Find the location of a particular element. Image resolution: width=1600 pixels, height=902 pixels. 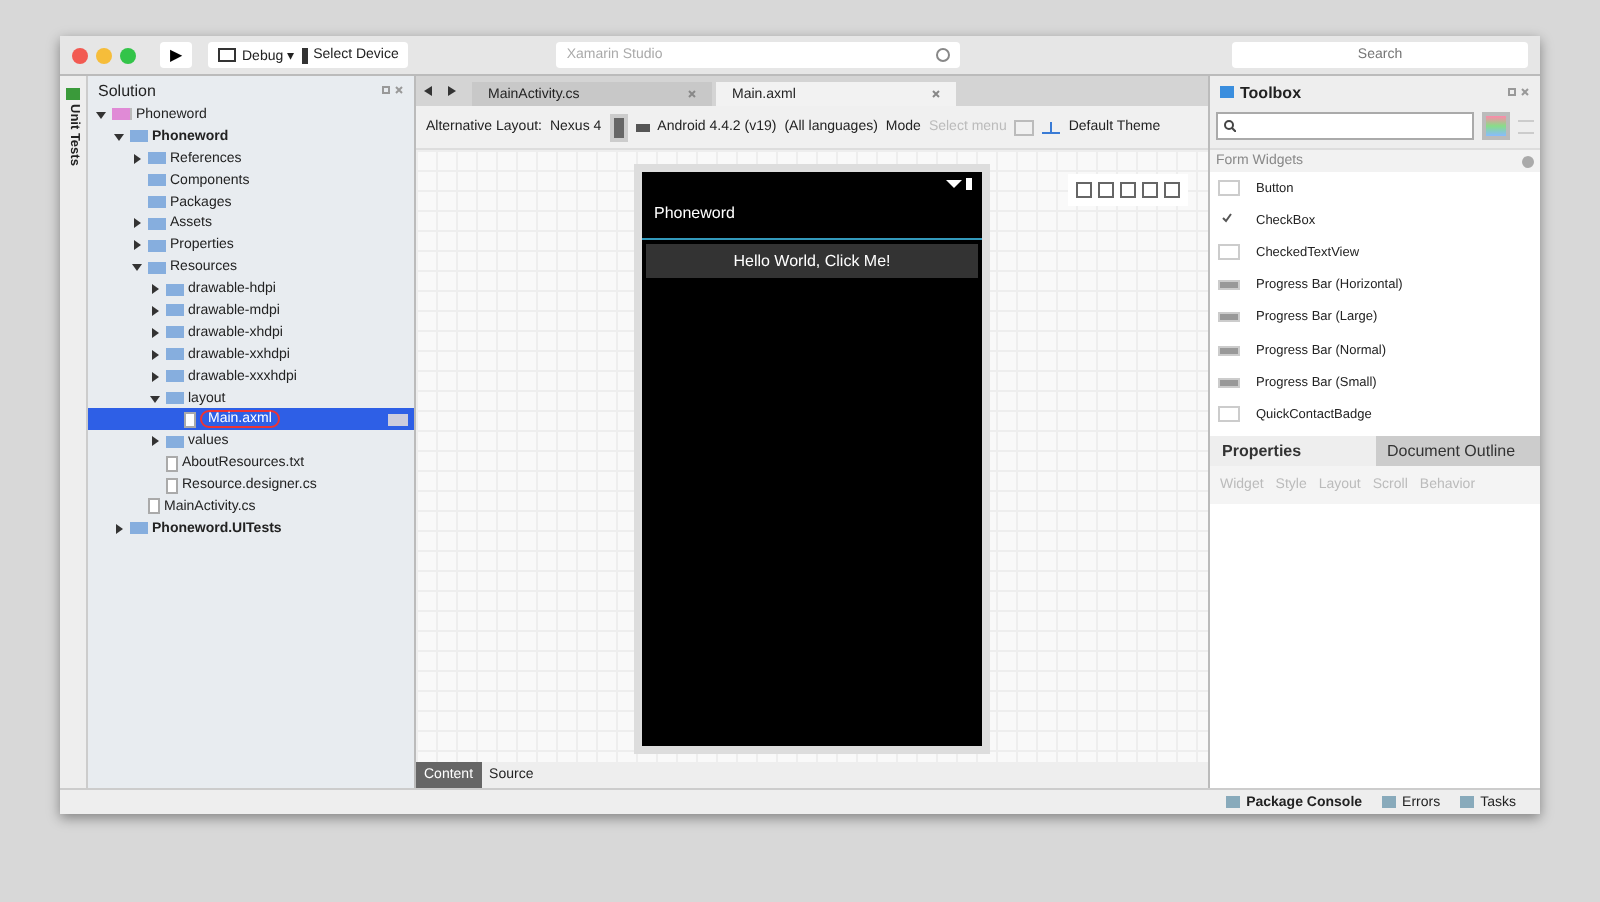

landscape-phone-icon is located at coordinates (642, 127).